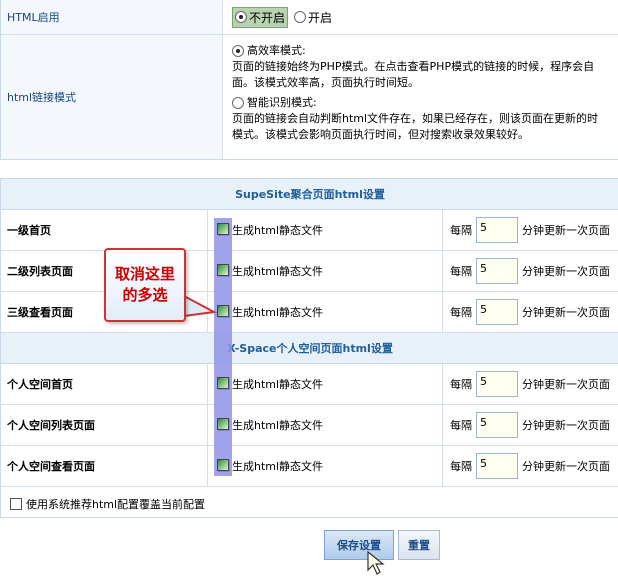 The height and width of the screenshot is (576, 618). I want to click on cursor-arrow-icon, so click(376, 562).